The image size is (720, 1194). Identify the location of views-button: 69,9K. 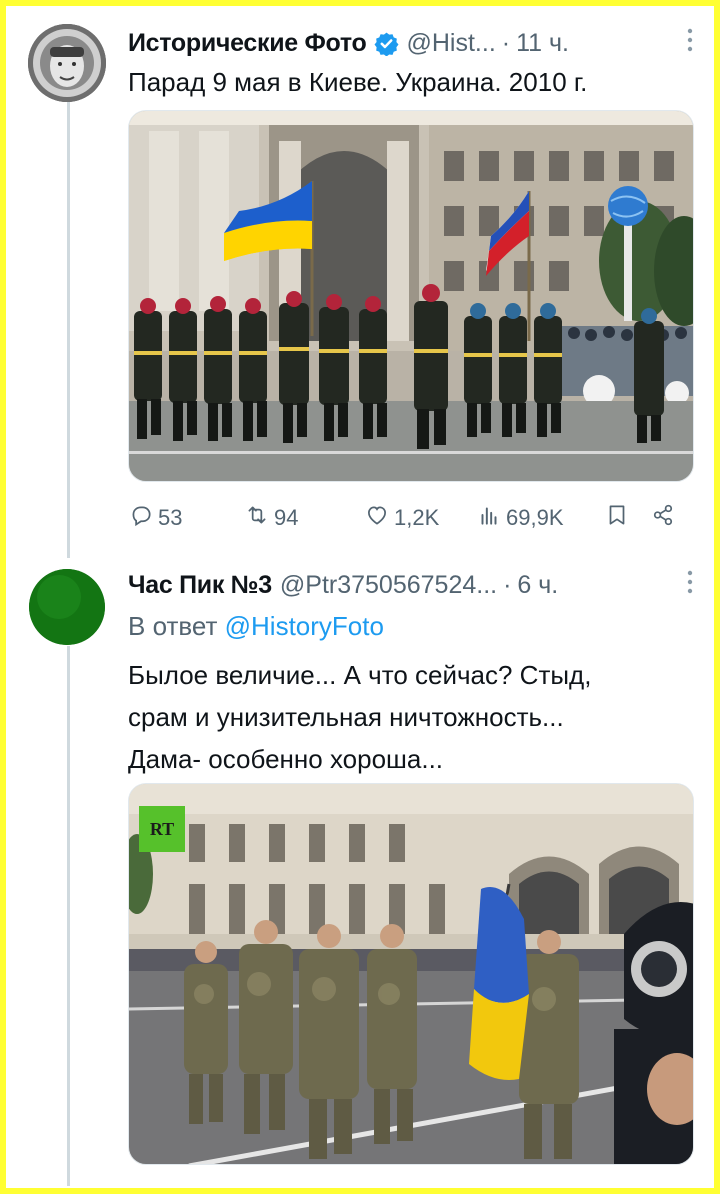
(540, 518).